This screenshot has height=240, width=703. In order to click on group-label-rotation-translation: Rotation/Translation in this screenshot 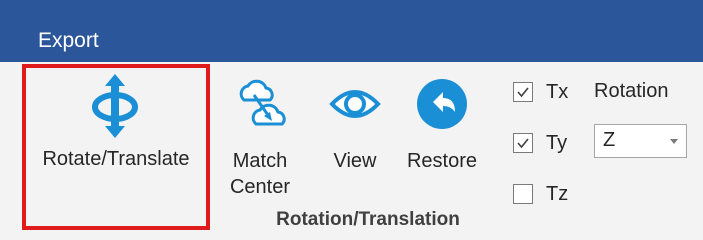, I will do `click(368, 219)`.